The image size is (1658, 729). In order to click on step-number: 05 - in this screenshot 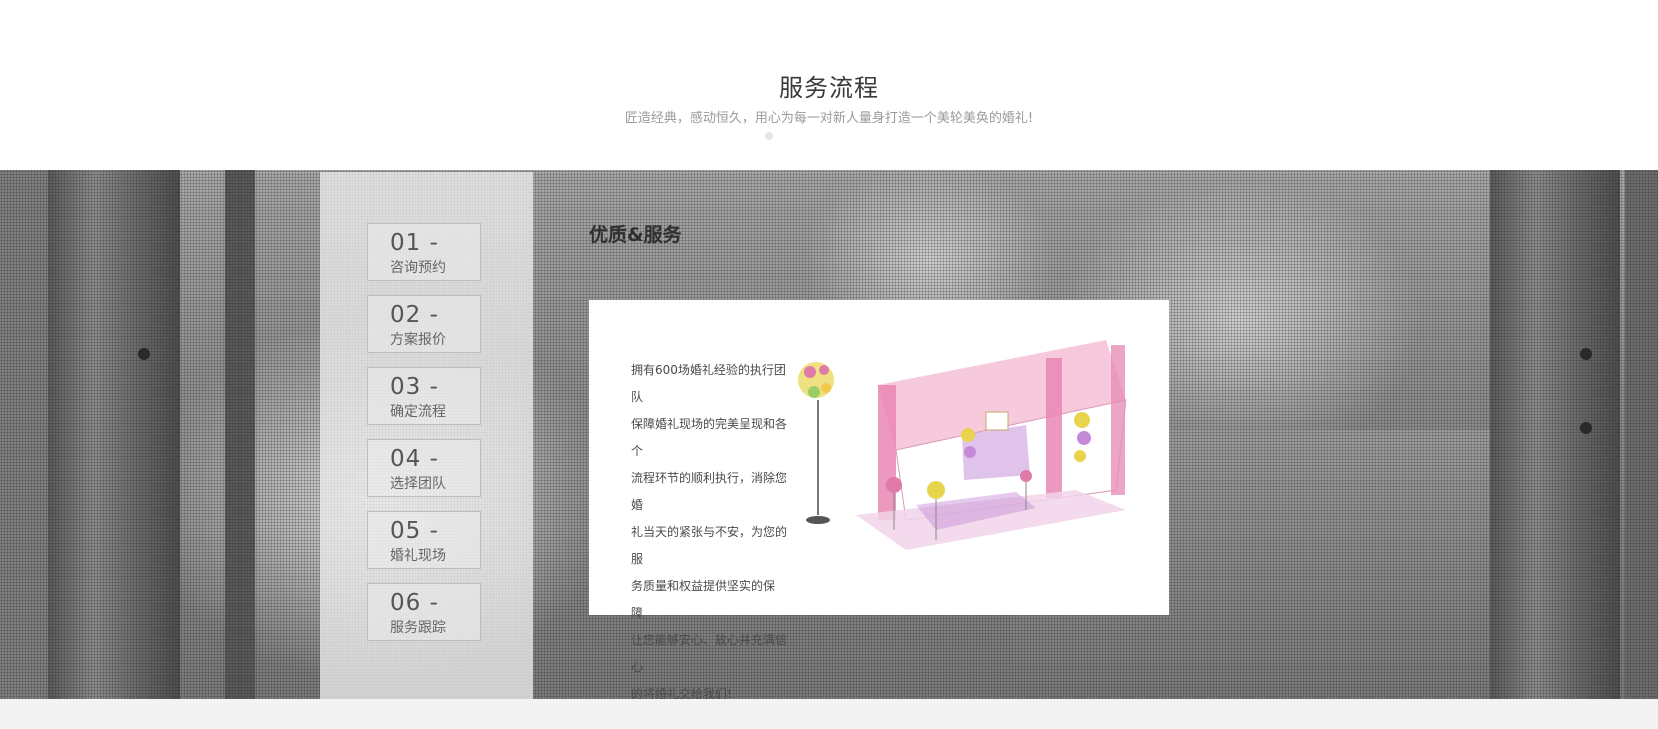, I will do `click(414, 531)`.